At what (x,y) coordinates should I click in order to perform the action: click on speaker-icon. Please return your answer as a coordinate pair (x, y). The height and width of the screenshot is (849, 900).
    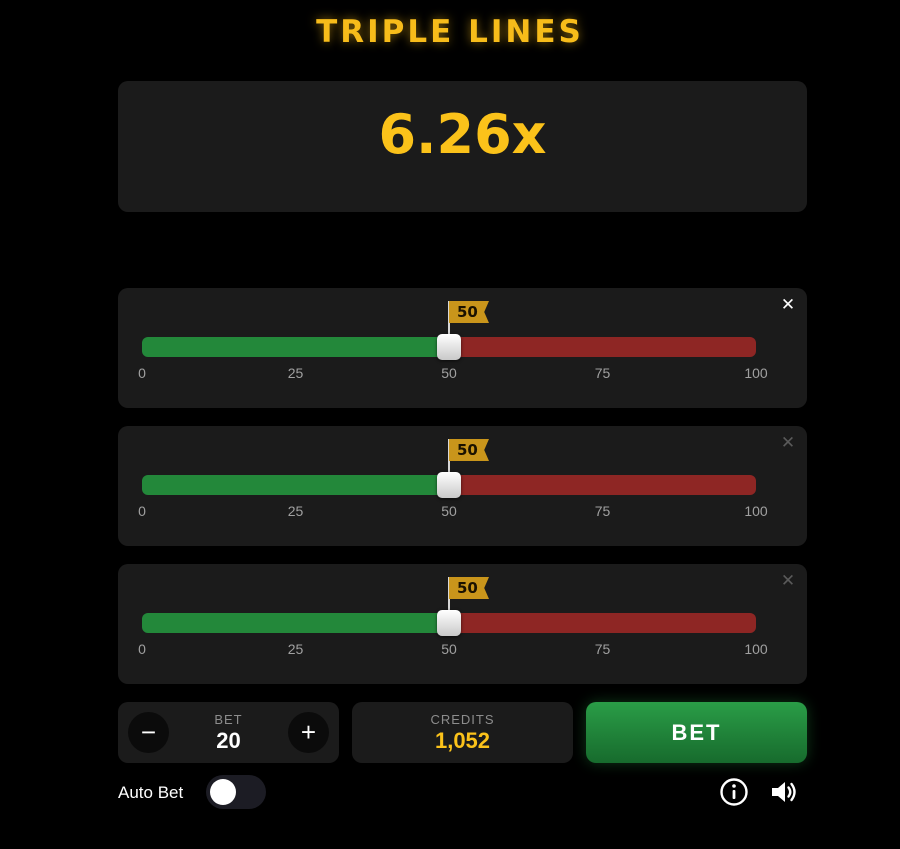
    Looking at the image, I should click on (784, 792).